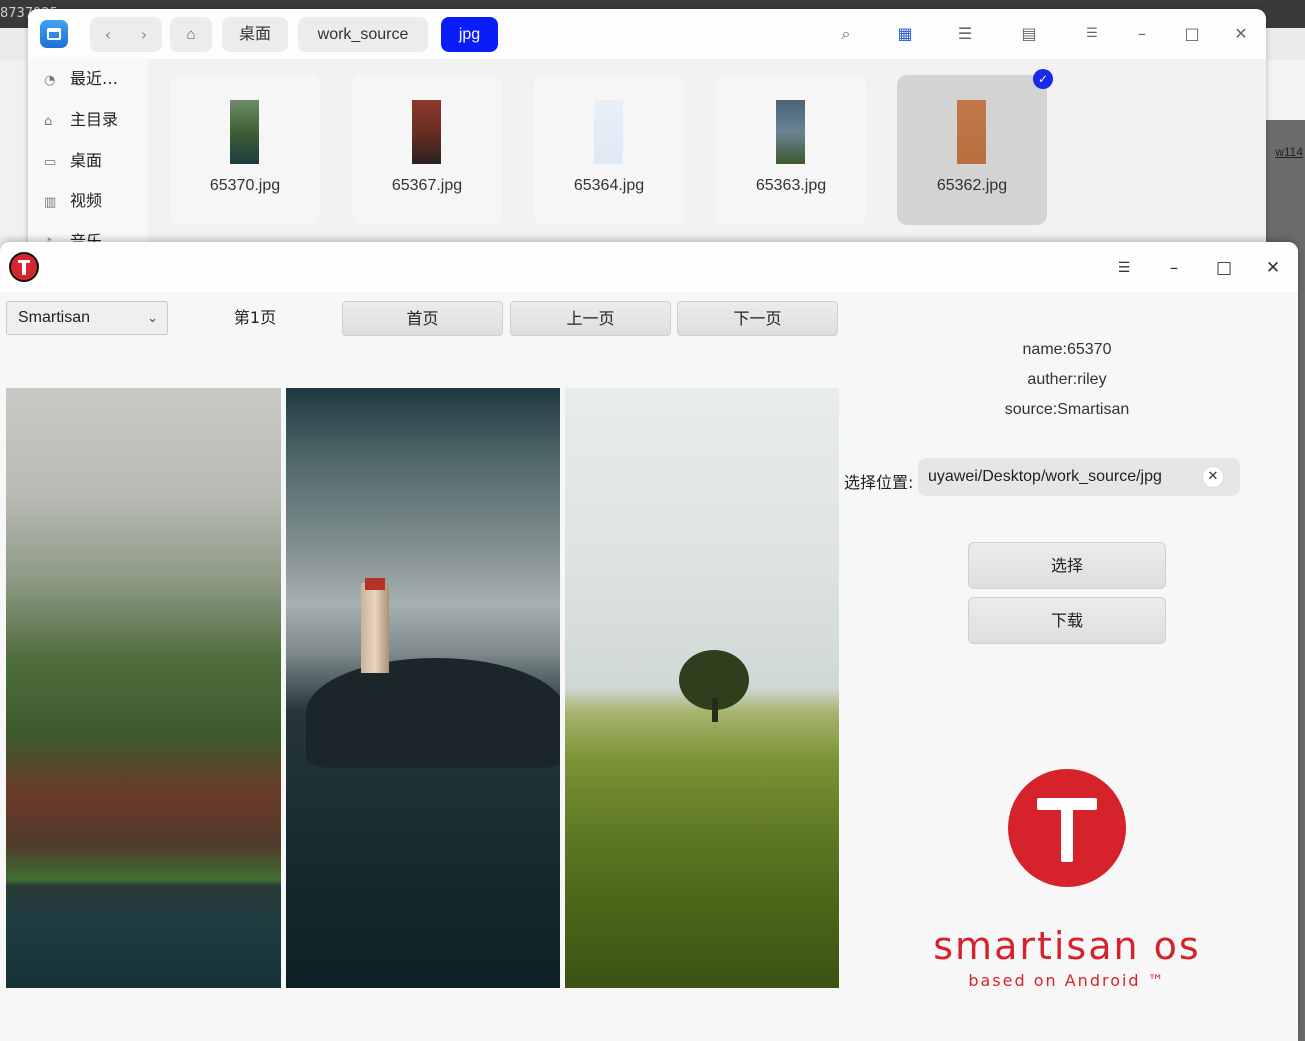 The image size is (1305, 1041). What do you see at coordinates (1213, 477) in the screenshot?
I see `clear-icon: ✕` at bounding box center [1213, 477].